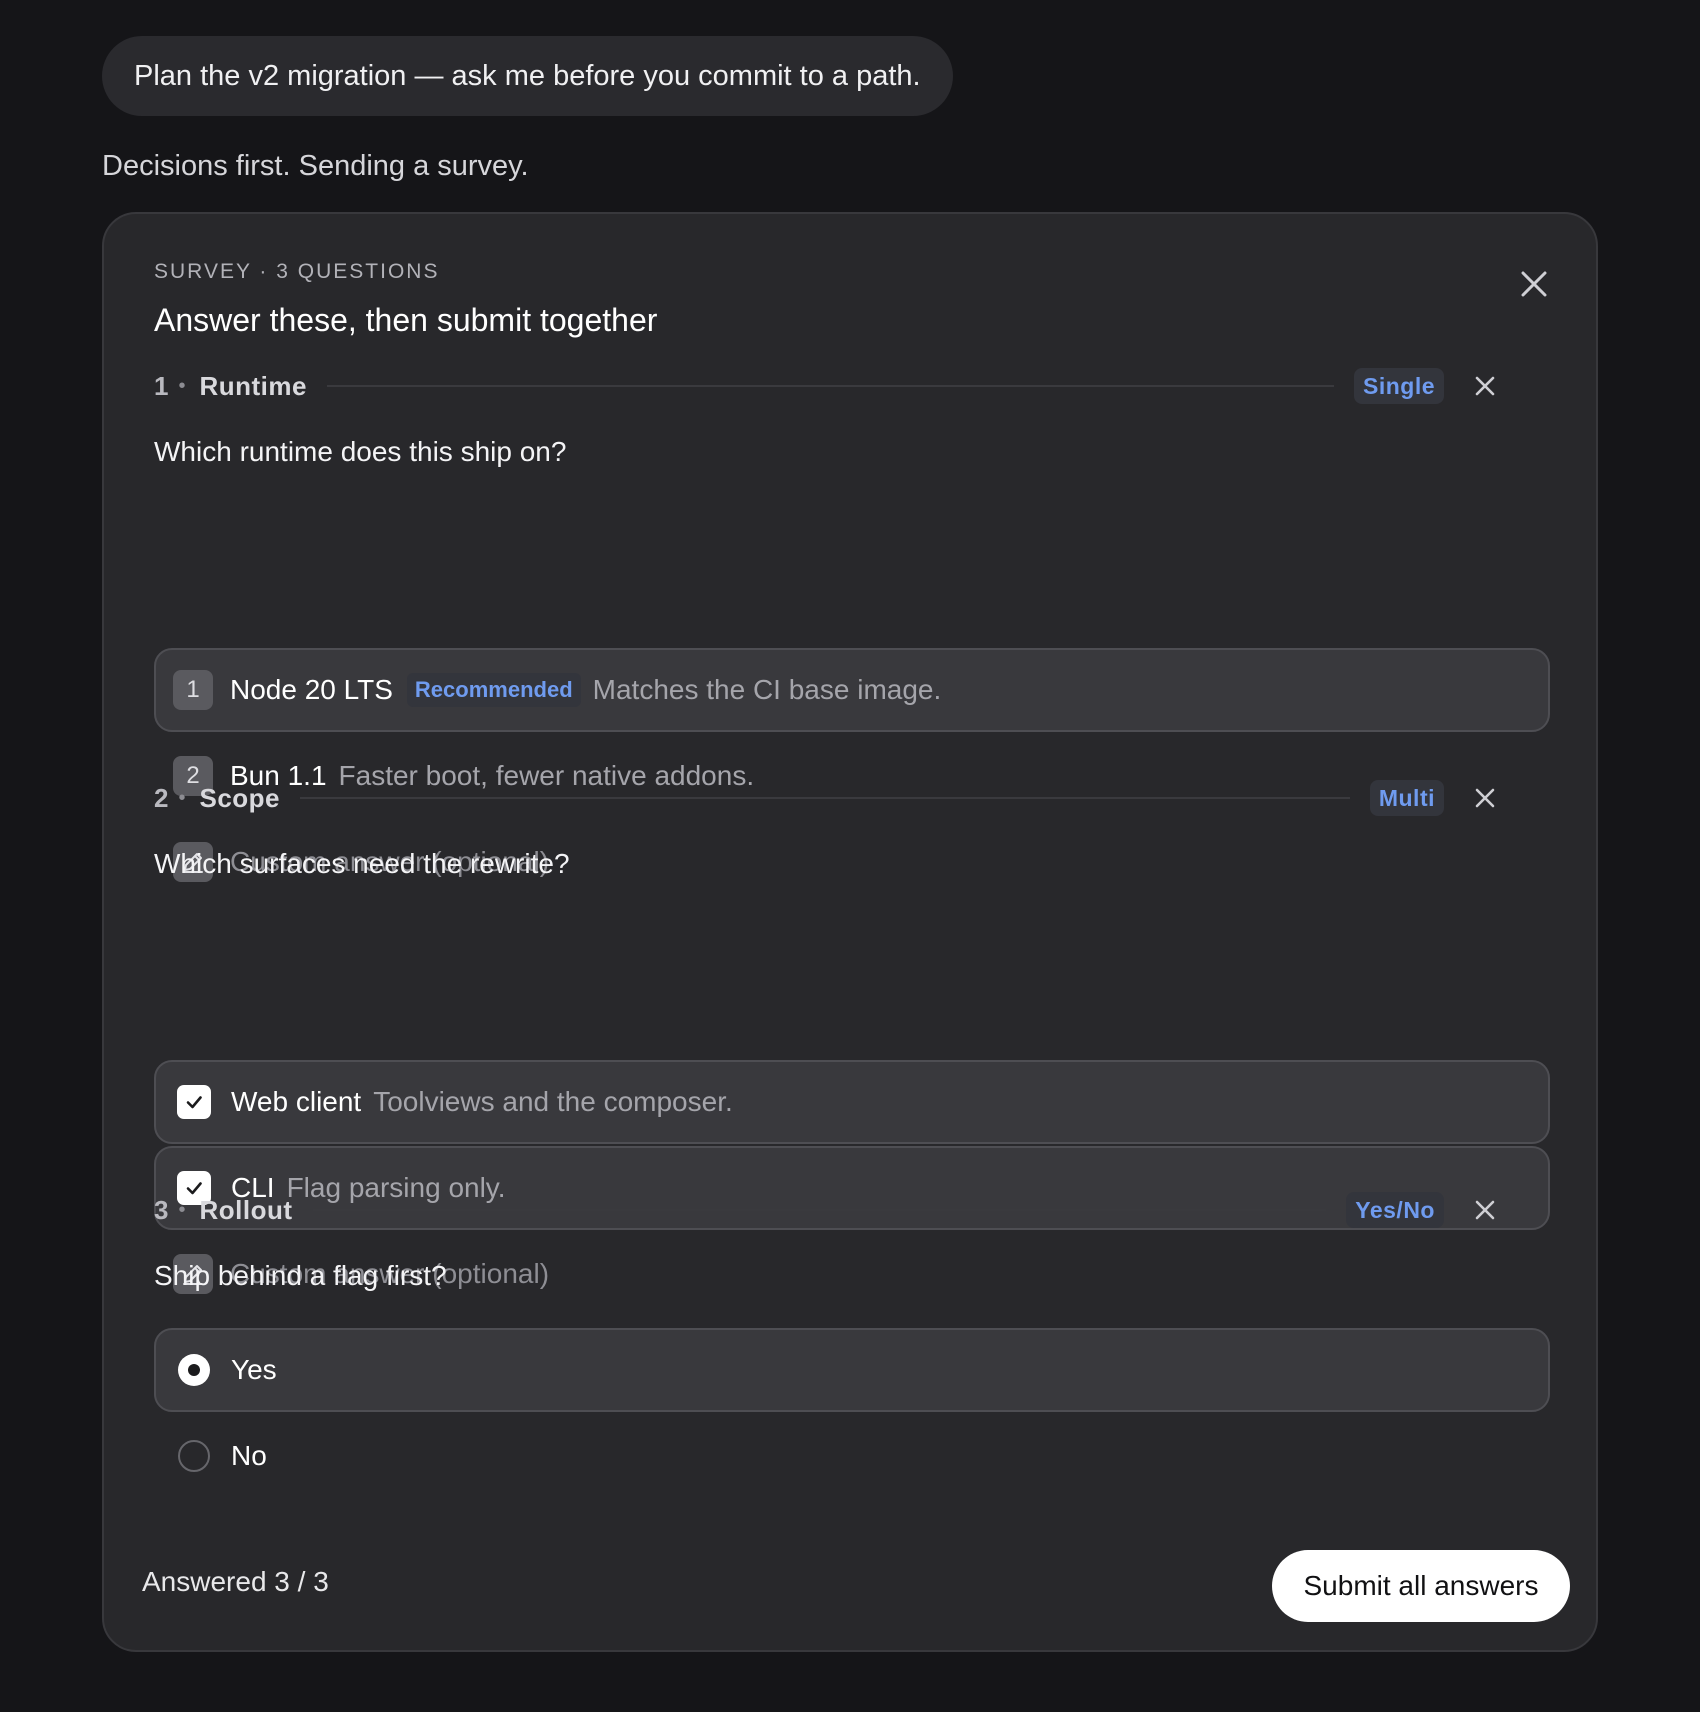 This screenshot has height=1712, width=1700. What do you see at coordinates (852, 1456) in the screenshot?
I see `option-no: No` at bounding box center [852, 1456].